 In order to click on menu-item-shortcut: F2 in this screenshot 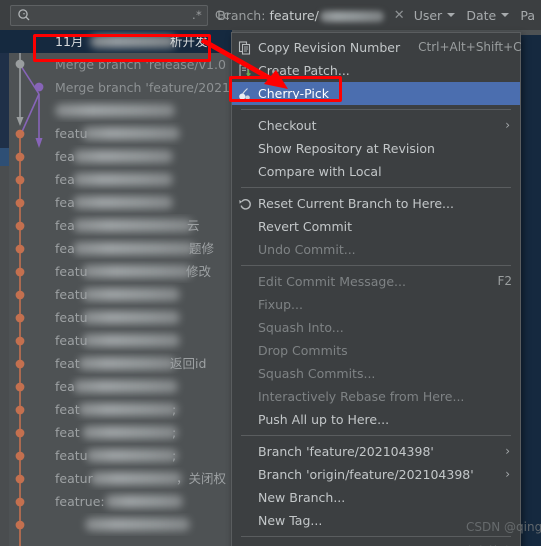, I will do `click(504, 281)`.